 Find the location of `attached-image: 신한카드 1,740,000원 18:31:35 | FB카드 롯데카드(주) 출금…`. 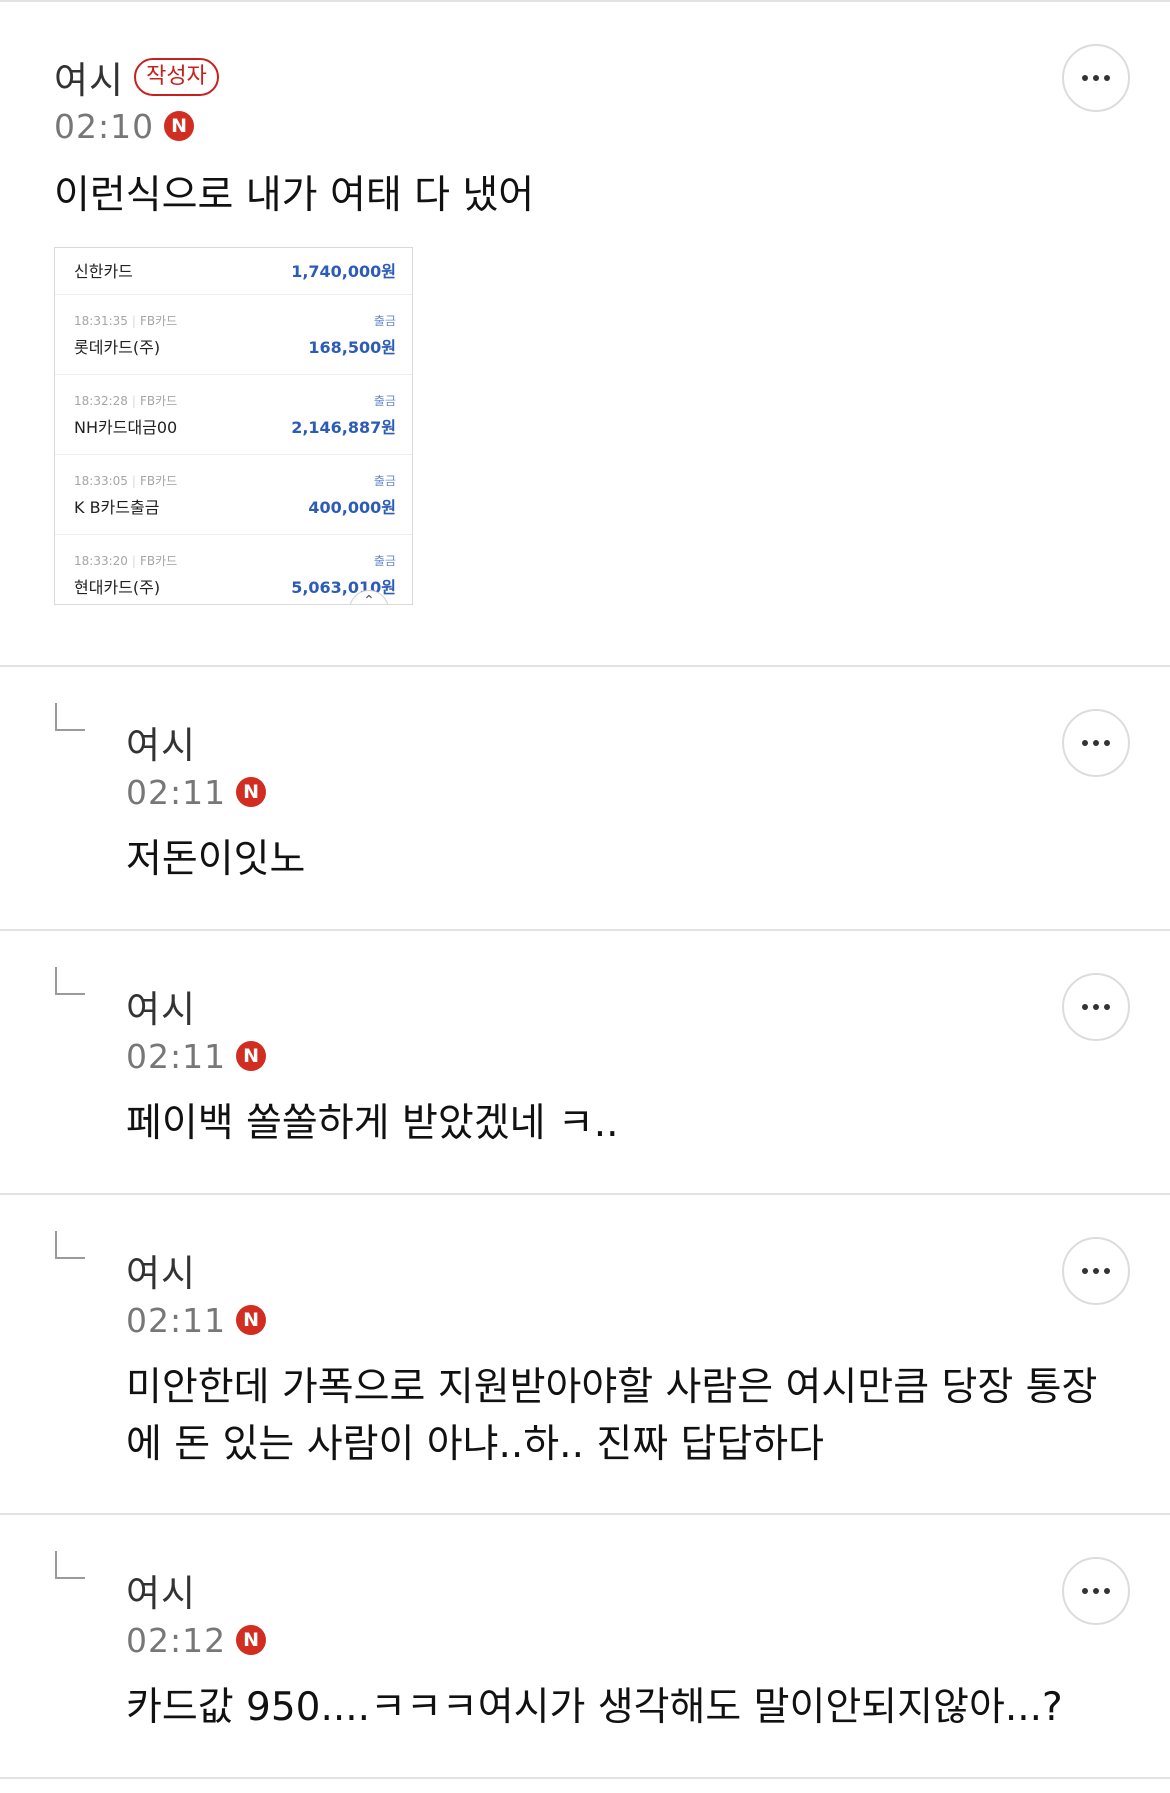

attached-image: 신한카드 1,740,000원 18:31:35 | FB카드 롯데카드(주) 출금… is located at coordinates (233, 426).